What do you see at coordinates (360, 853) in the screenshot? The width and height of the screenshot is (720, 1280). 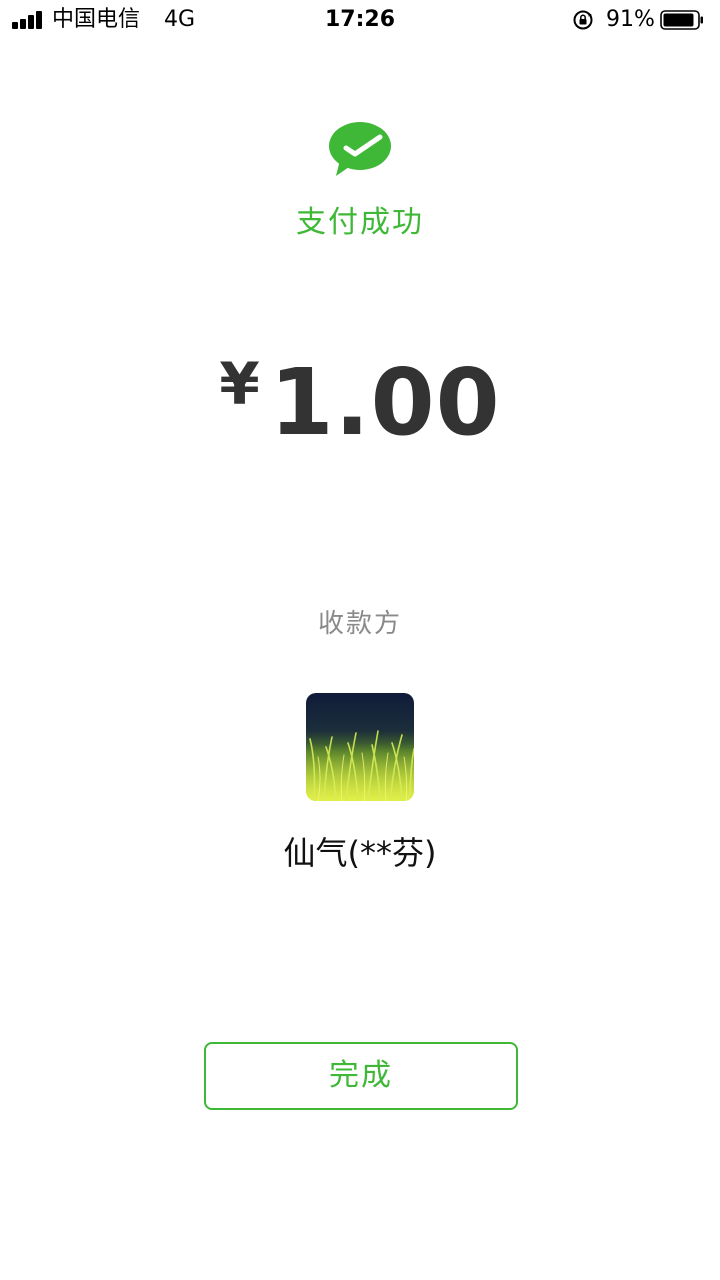 I see `payee-name: 仙气(**芬)` at bounding box center [360, 853].